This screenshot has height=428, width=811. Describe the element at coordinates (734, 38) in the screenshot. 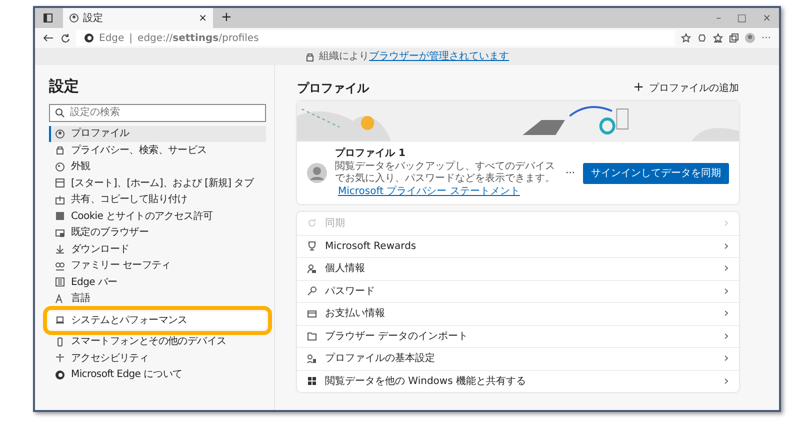

I see `collections-icon` at that location.